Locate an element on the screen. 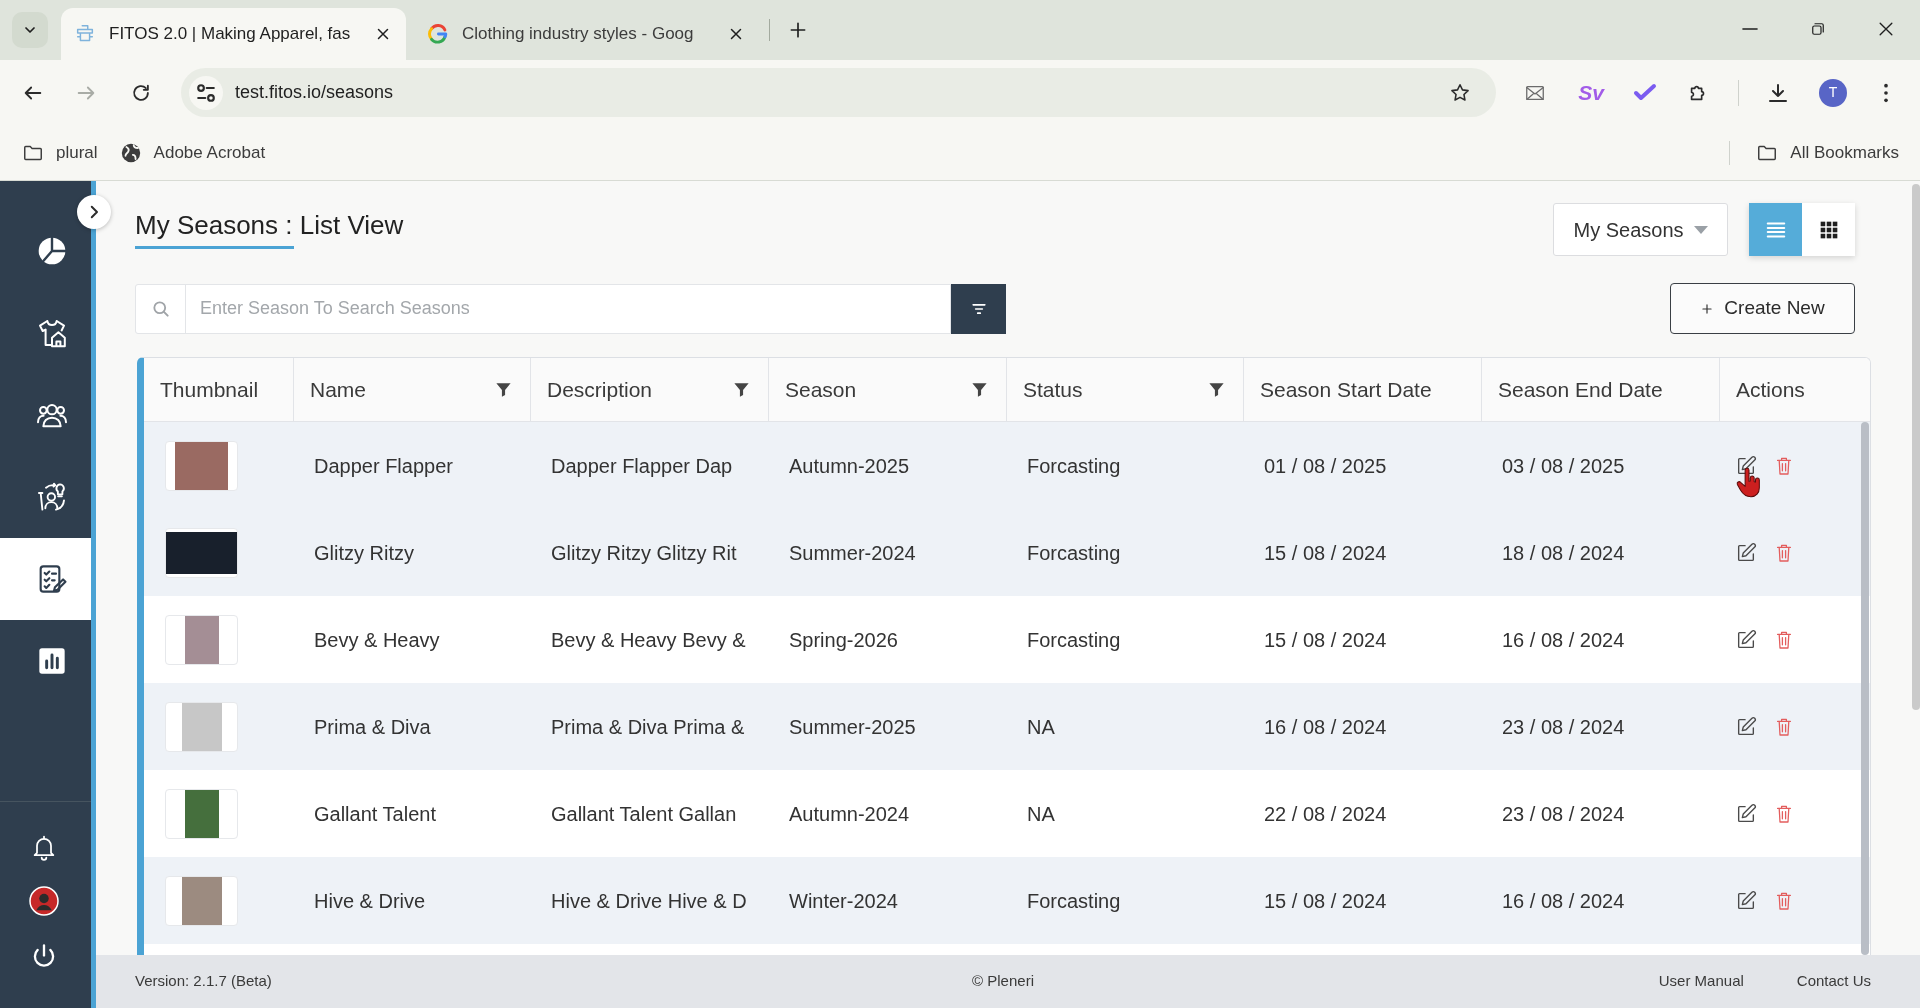  bookmark-link: Adobe Acrobat is located at coordinates (192, 152).